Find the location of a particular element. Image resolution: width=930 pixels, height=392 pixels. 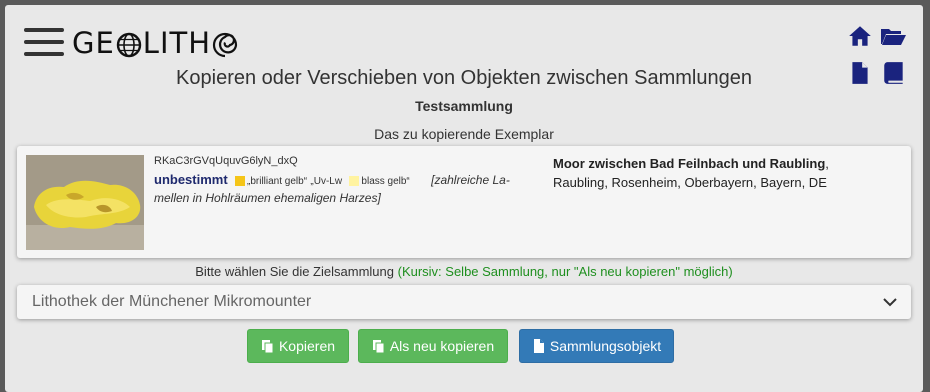

geolitho-logo: GE LITH is located at coordinates (155, 43).